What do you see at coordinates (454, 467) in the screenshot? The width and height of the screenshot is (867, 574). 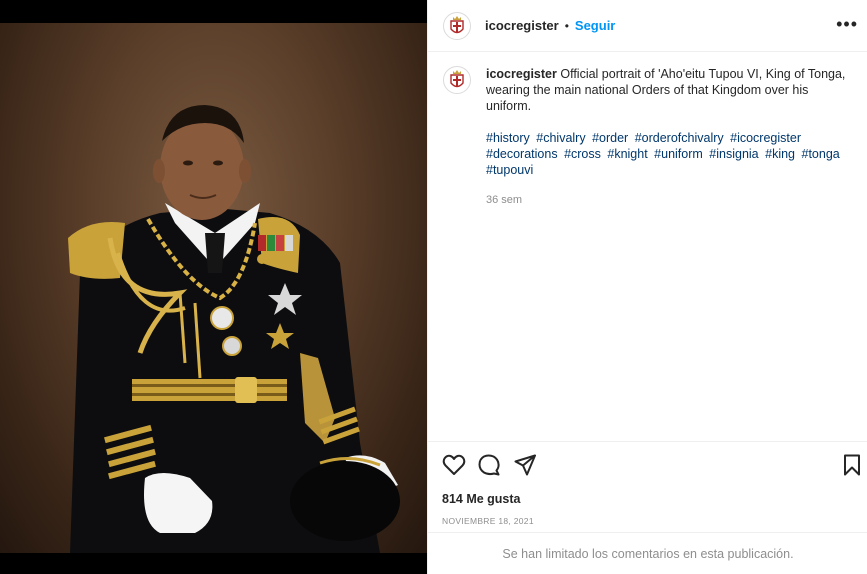 I see `heart-icon` at bounding box center [454, 467].